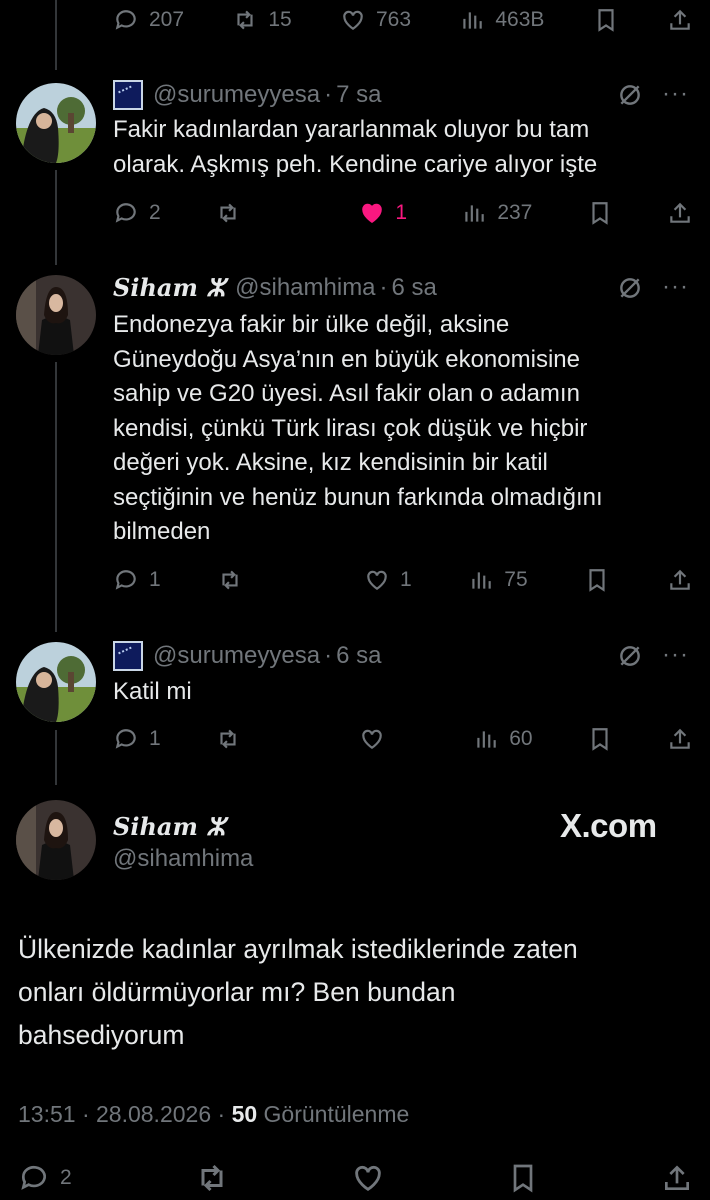 This screenshot has width=710, height=1200. Describe the element at coordinates (148, 20) in the screenshot. I see `reply-button: 207` at that location.